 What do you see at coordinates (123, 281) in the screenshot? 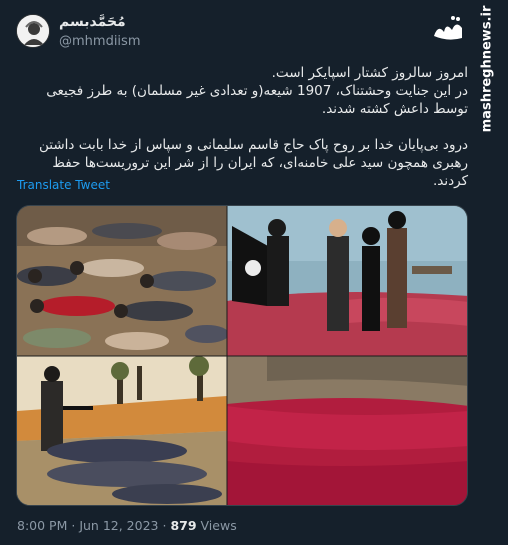
I see `photo-top-left` at bounding box center [123, 281].